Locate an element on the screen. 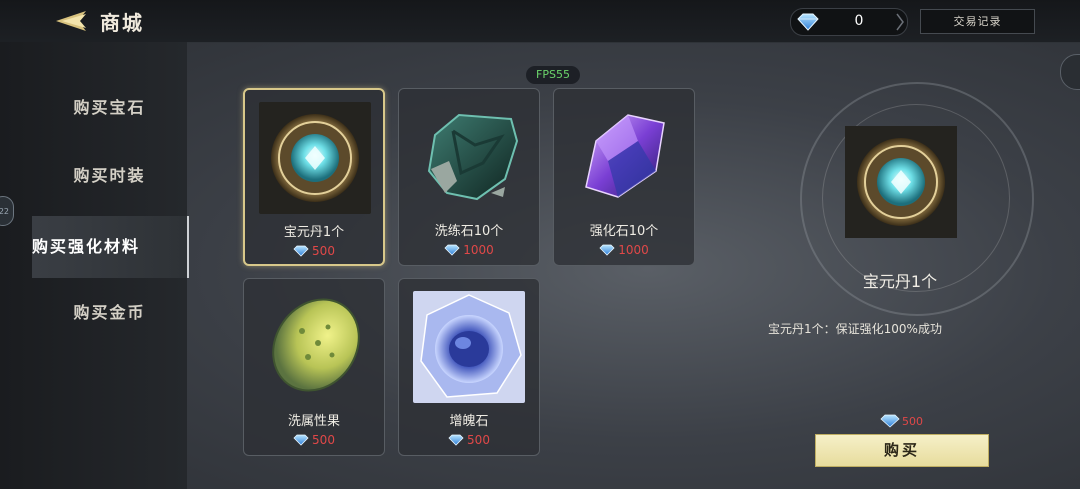 This screenshot has width=1080, height=489. shop-item-card: 强化石10个 1000 is located at coordinates (624, 177).